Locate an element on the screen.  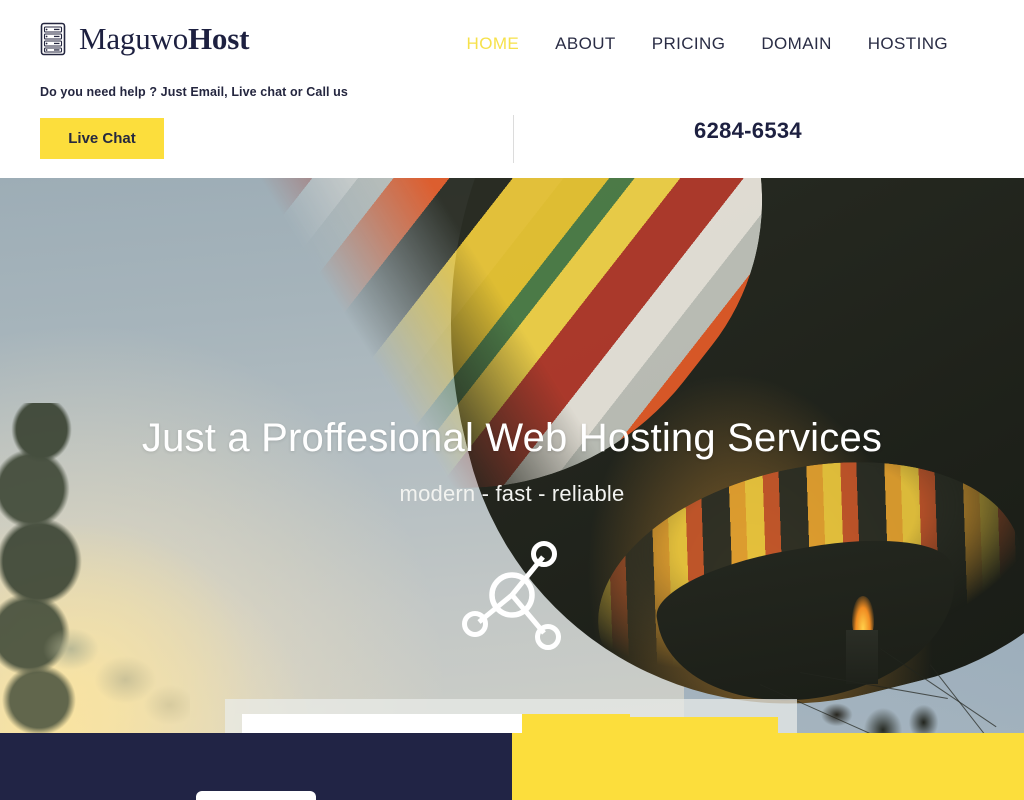
brand-name: MaguwoHost is located at coordinates (164, 39).